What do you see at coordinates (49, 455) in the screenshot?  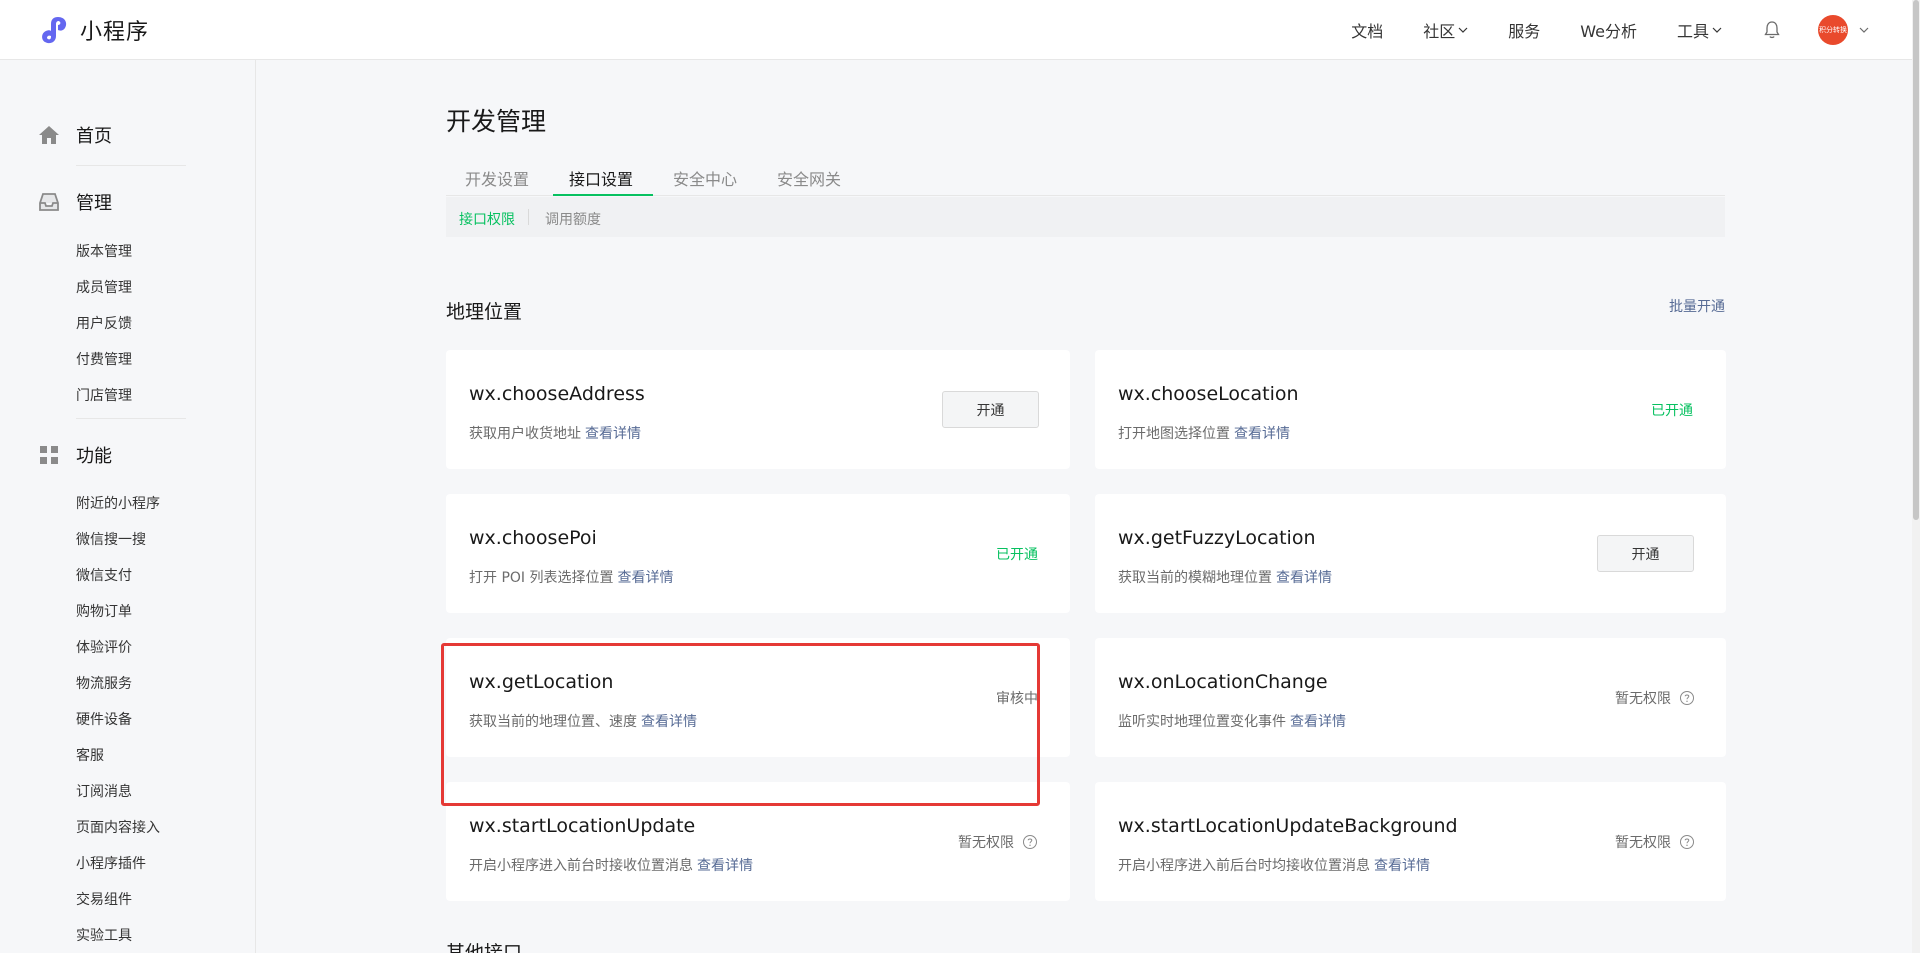 I see `grid-icon` at bounding box center [49, 455].